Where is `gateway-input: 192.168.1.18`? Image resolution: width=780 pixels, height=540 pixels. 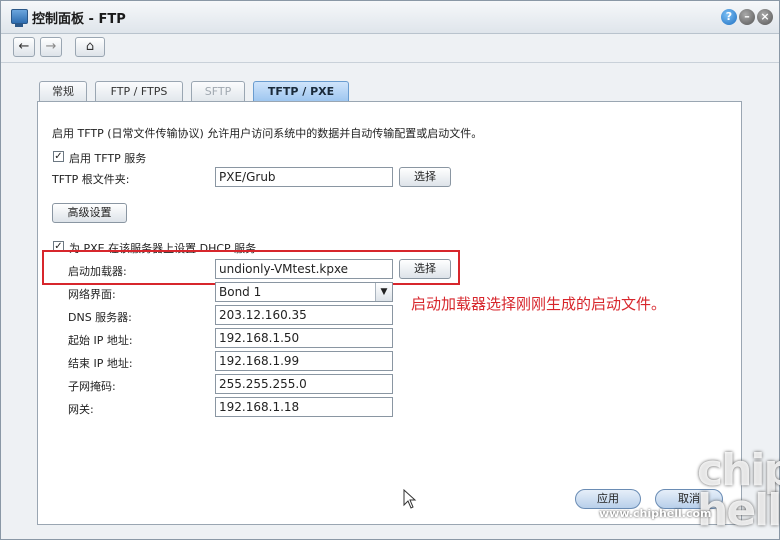
gateway-input: 192.168.1.18 is located at coordinates (304, 407).